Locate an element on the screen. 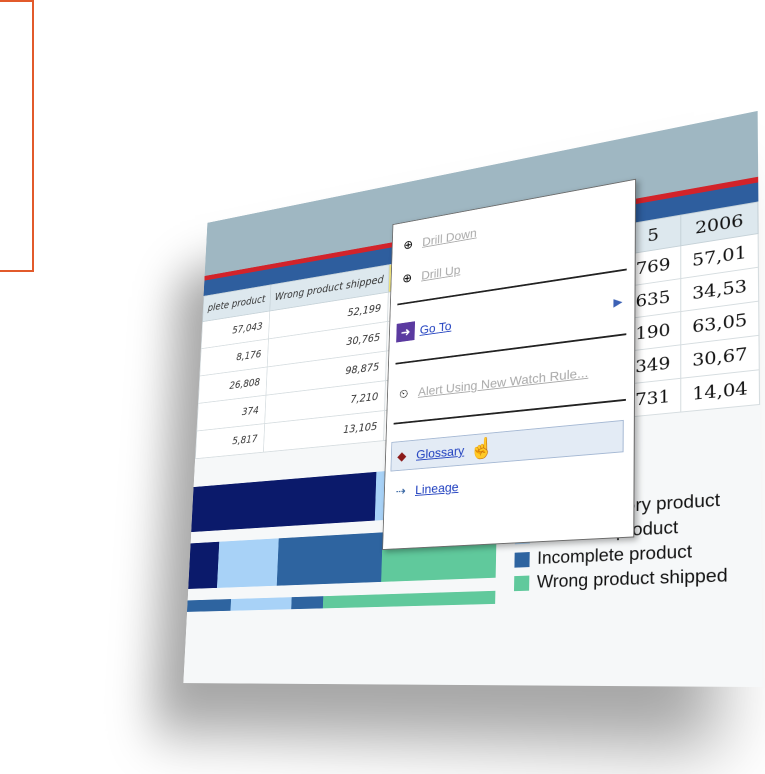 The width and height of the screenshot is (765, 774). orange-accent-bar is located at coordinates (17, 136).